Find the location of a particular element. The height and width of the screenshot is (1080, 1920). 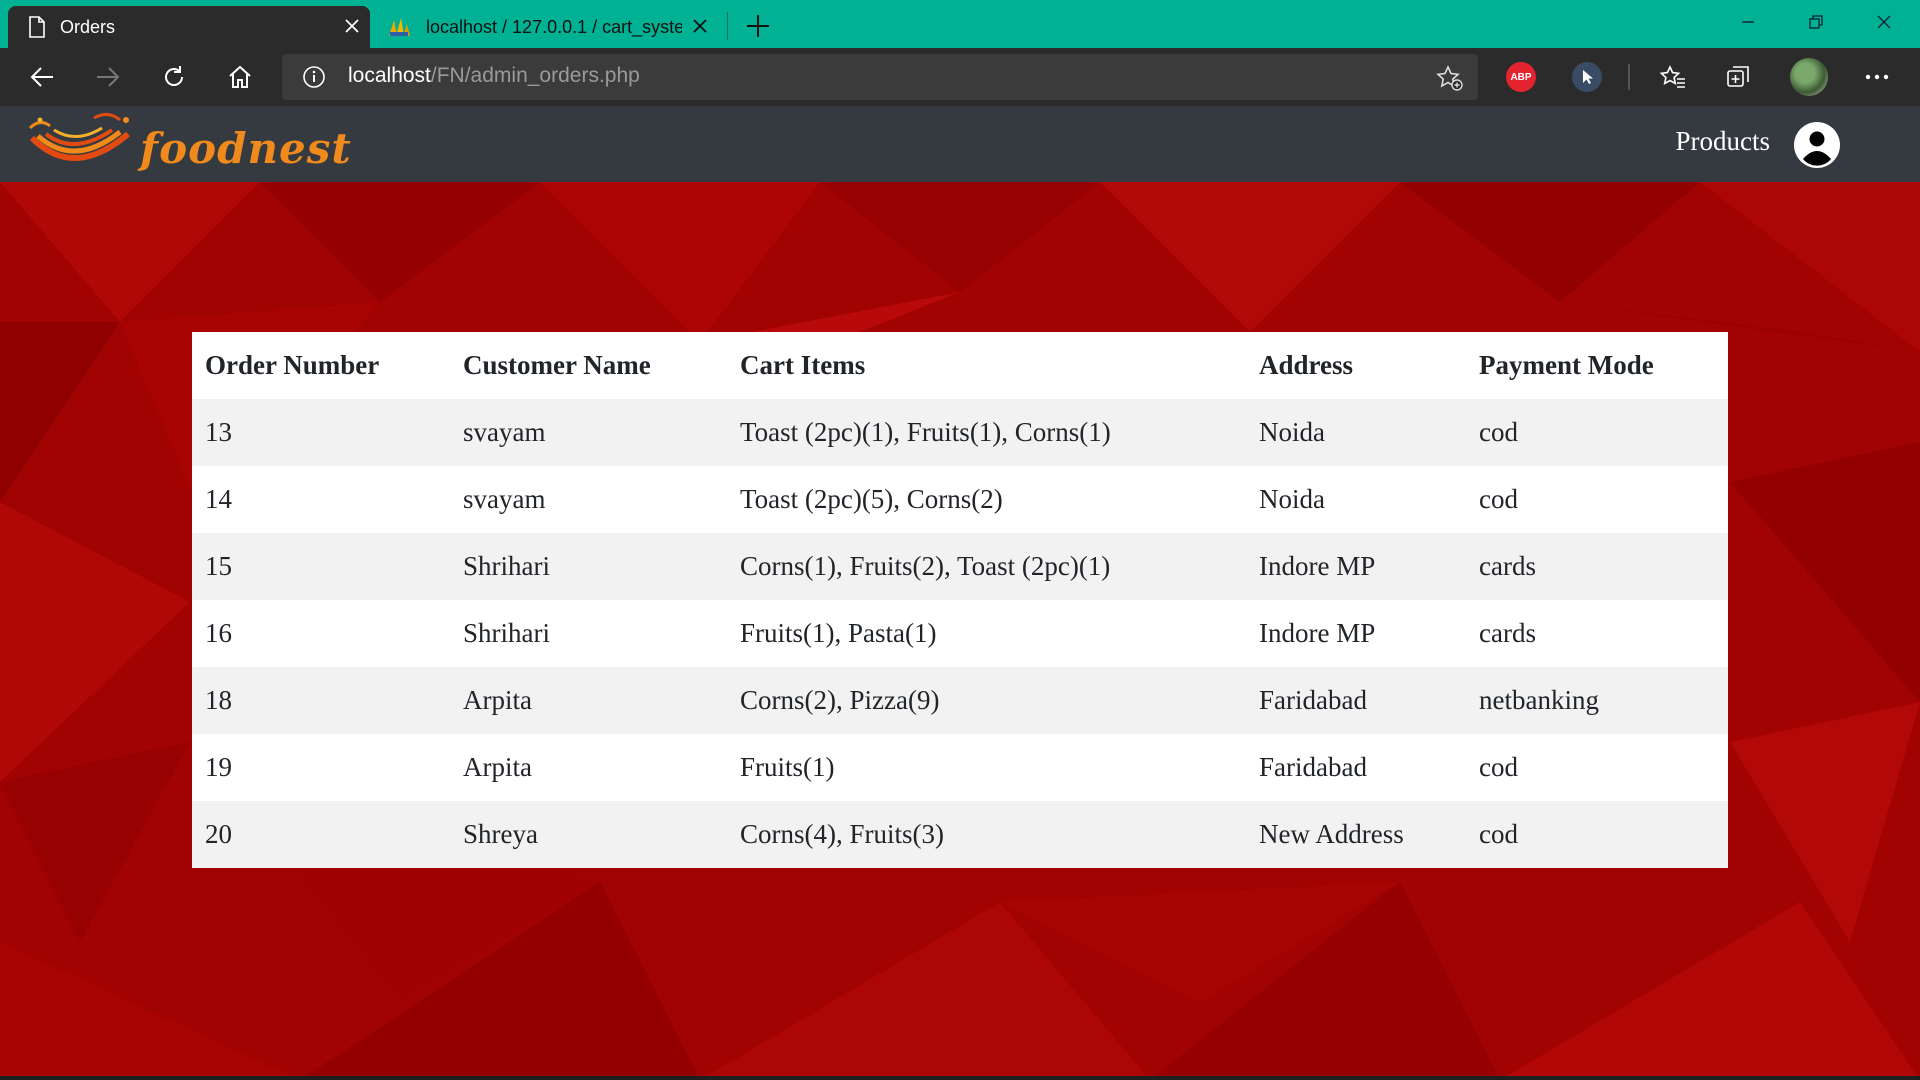

cursor-extension-icon is located at coordinates (1587, 77).